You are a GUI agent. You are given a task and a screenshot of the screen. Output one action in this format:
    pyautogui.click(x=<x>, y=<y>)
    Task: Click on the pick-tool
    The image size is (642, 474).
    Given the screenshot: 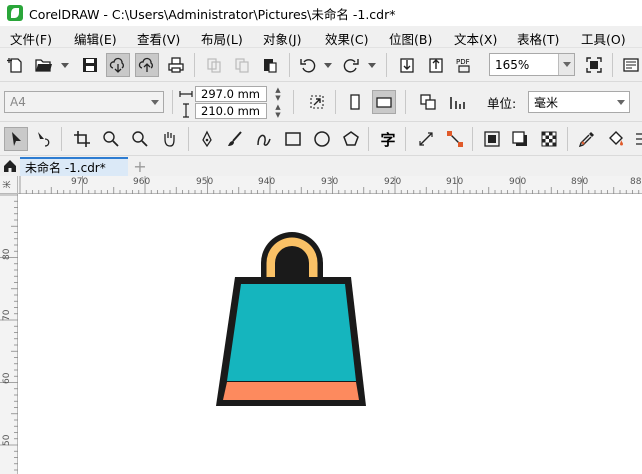 What is the action you would take?
    pyautogui.click(x=16, y=139)
    